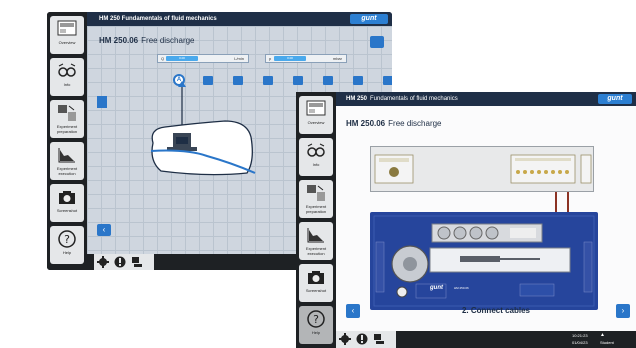 The height and width of the screenshot is (348, 636). I want to click on user-label: Student, so click(607, 342).